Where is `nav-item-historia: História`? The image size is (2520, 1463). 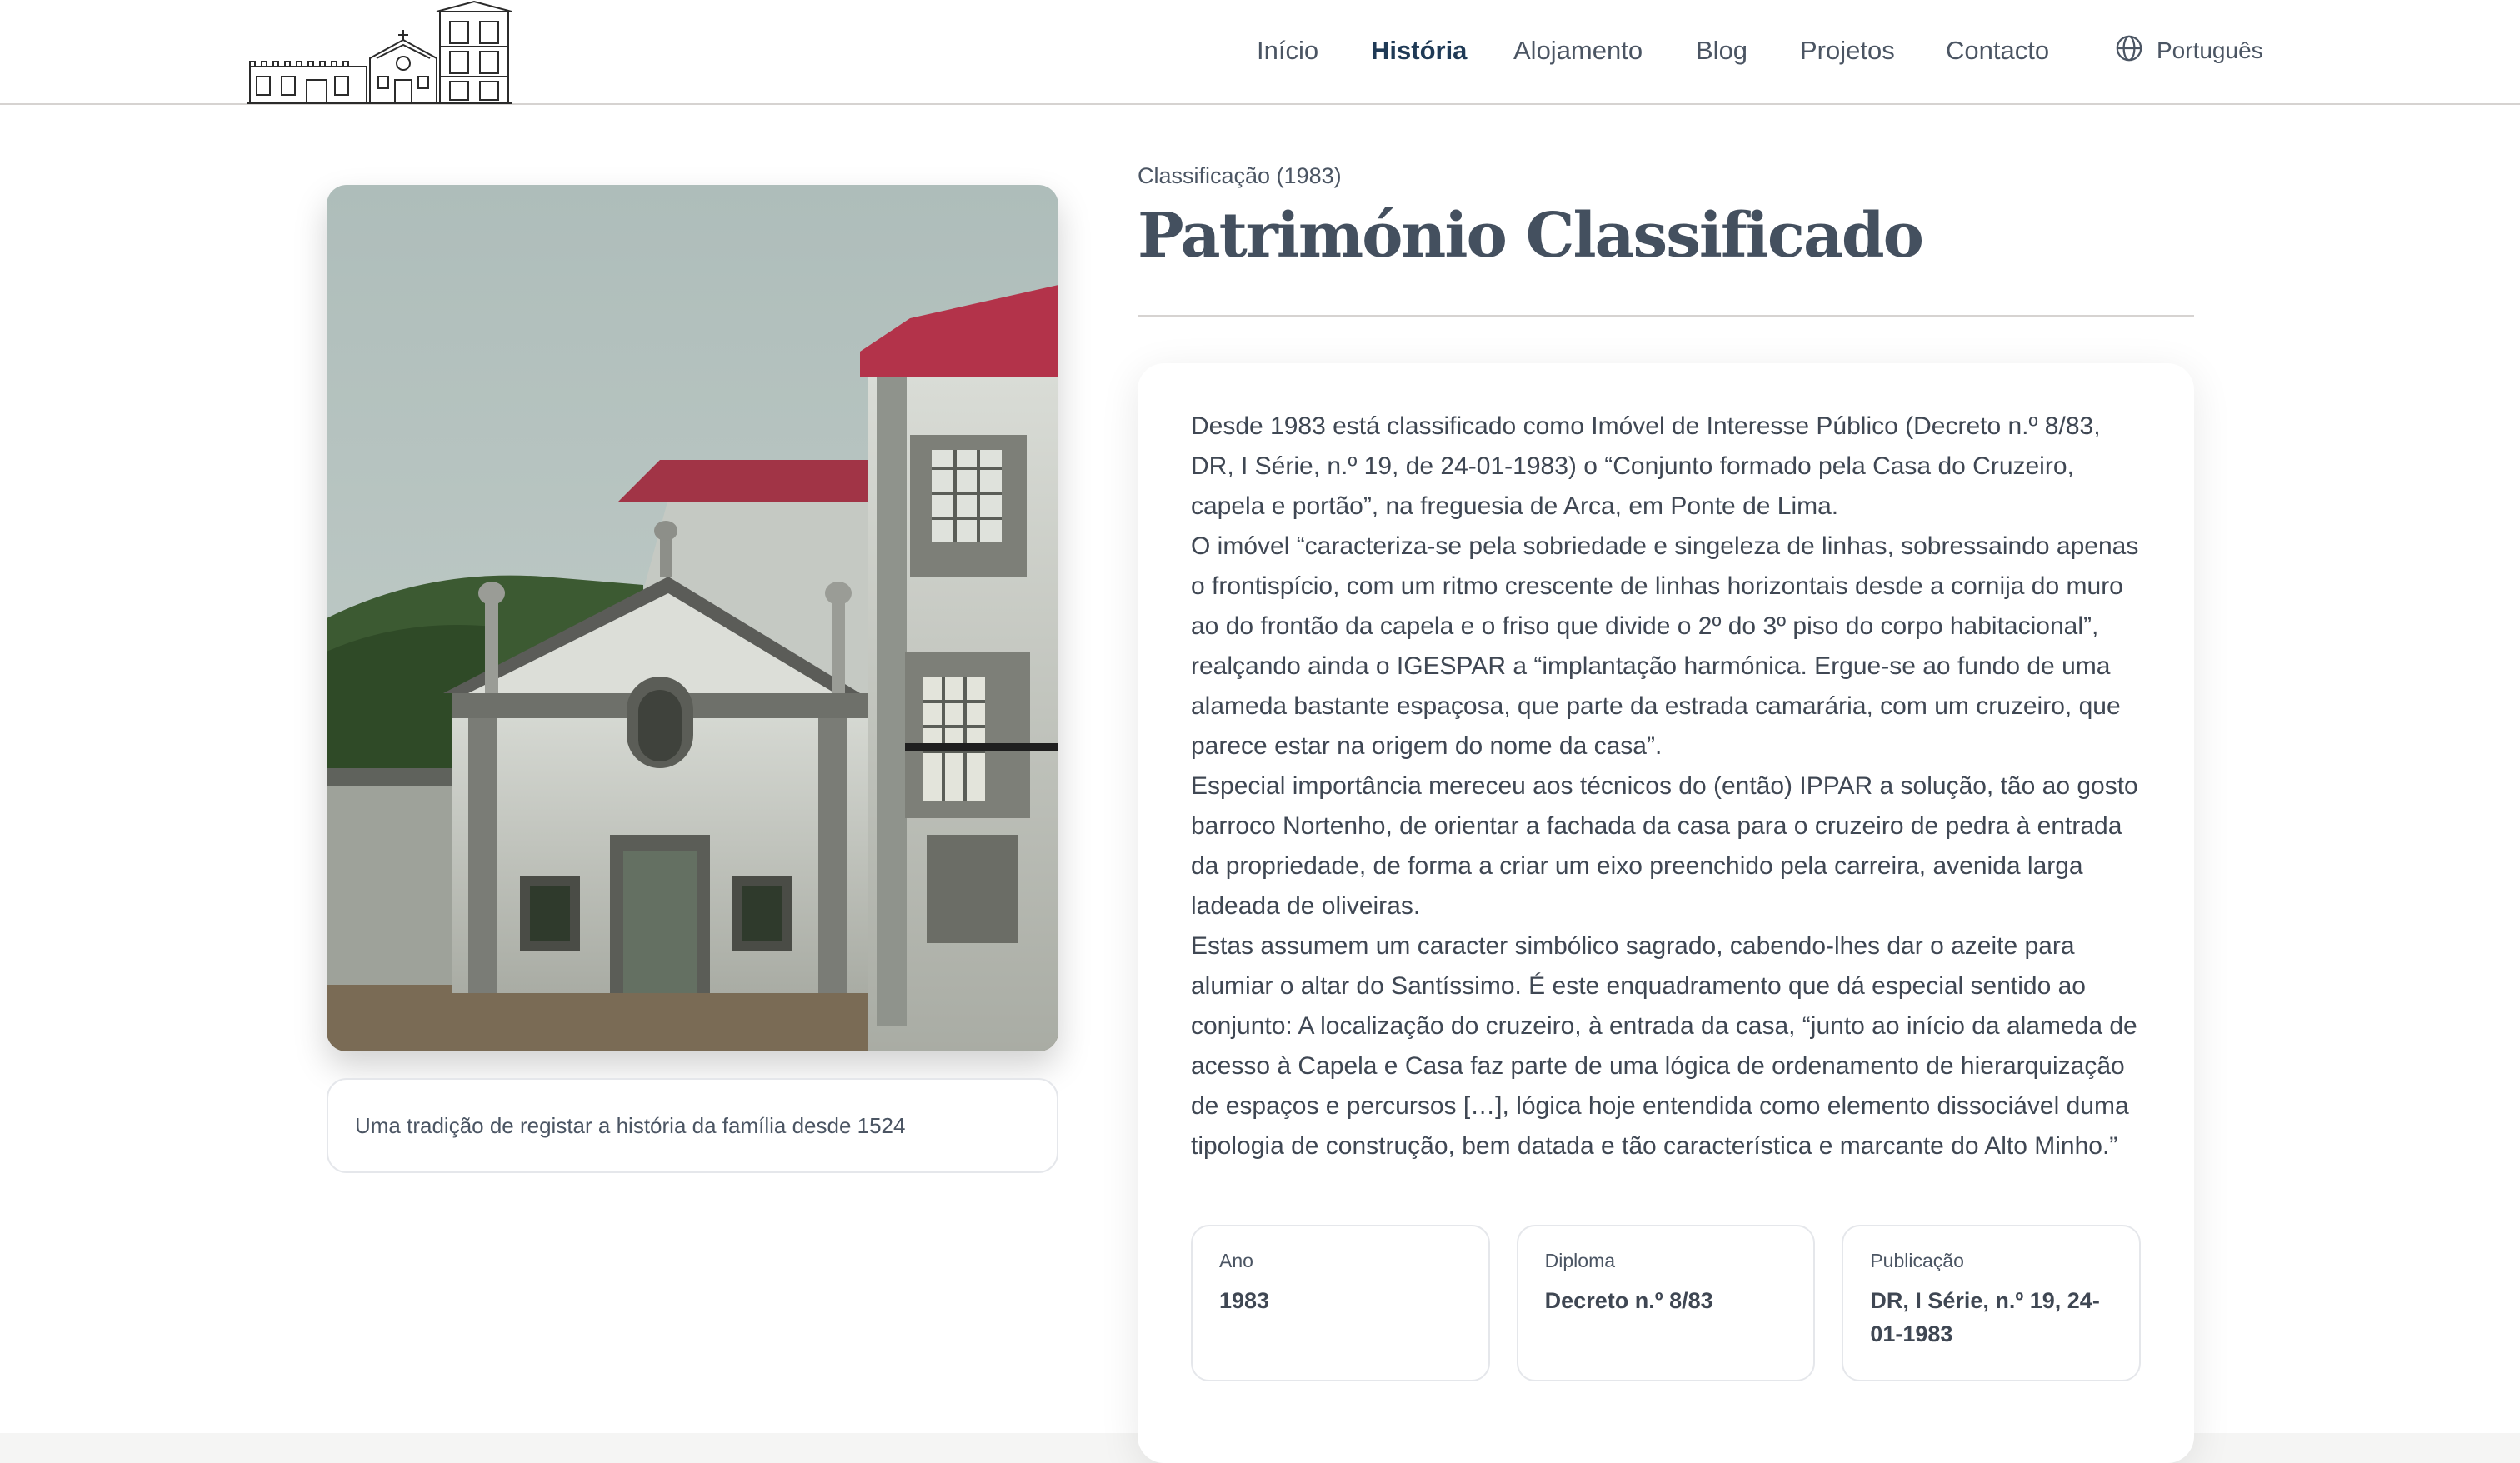 nav-item-historia: História is located at coordinates (1419, 51).